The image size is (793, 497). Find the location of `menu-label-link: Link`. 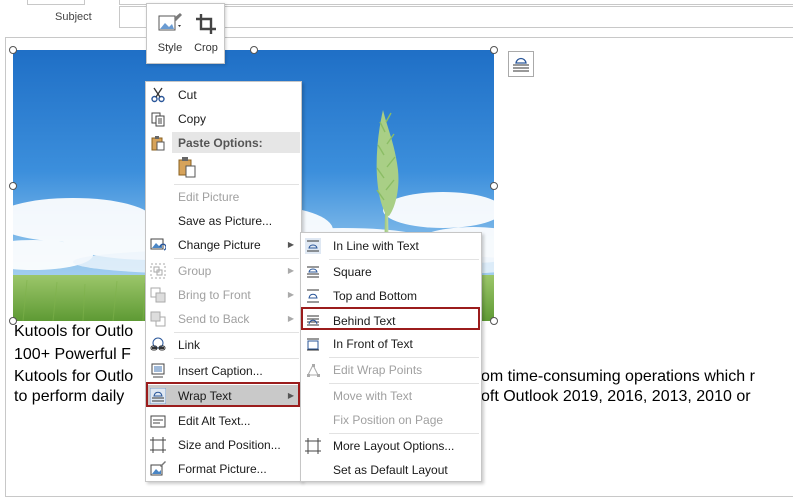

menu-label-link: Link is located at coordinates (189, 345).